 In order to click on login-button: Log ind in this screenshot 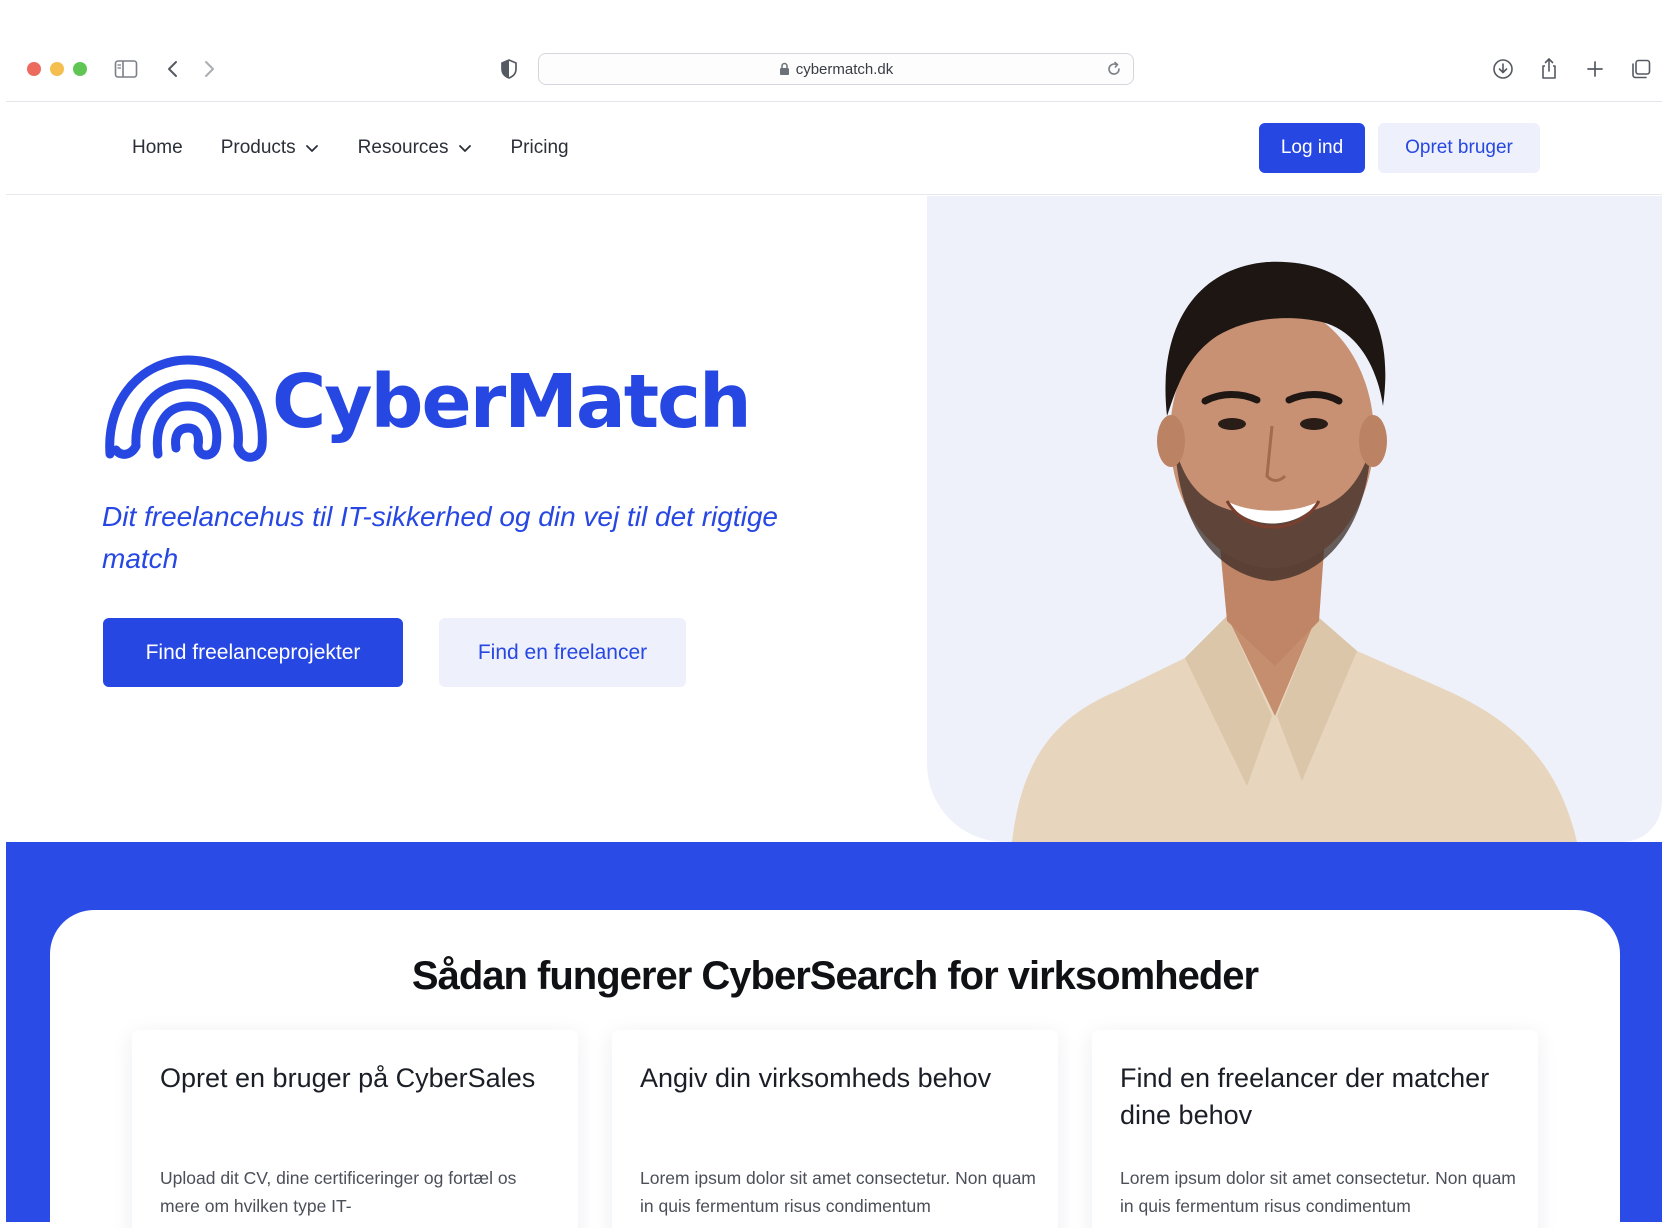, I will do `click(1312, 148)`.